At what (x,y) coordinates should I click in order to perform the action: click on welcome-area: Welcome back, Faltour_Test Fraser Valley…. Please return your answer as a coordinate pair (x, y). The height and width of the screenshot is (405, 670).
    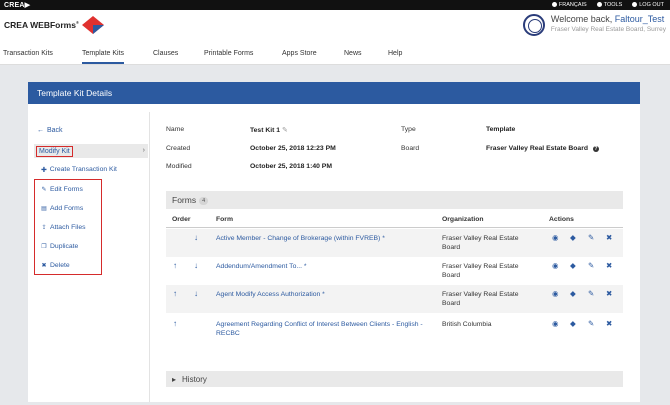
    Looking at the image, I should click on (594, 25).